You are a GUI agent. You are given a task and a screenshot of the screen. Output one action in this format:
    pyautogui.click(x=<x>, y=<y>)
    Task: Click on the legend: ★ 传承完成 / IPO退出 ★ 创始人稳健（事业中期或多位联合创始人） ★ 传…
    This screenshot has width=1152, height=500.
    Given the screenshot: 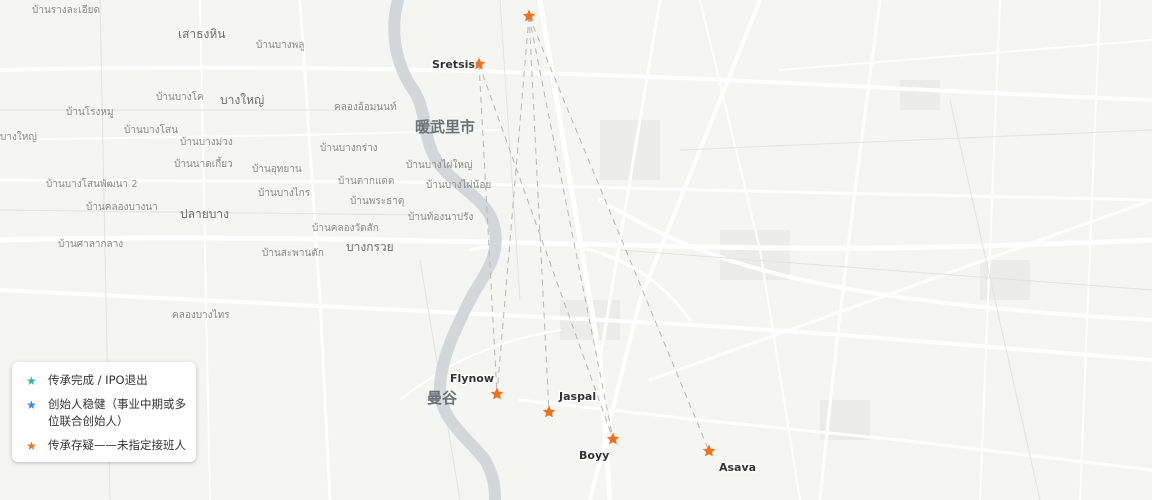 What is the action you would take?
    pyautogui.click(x=104, y=412)
    